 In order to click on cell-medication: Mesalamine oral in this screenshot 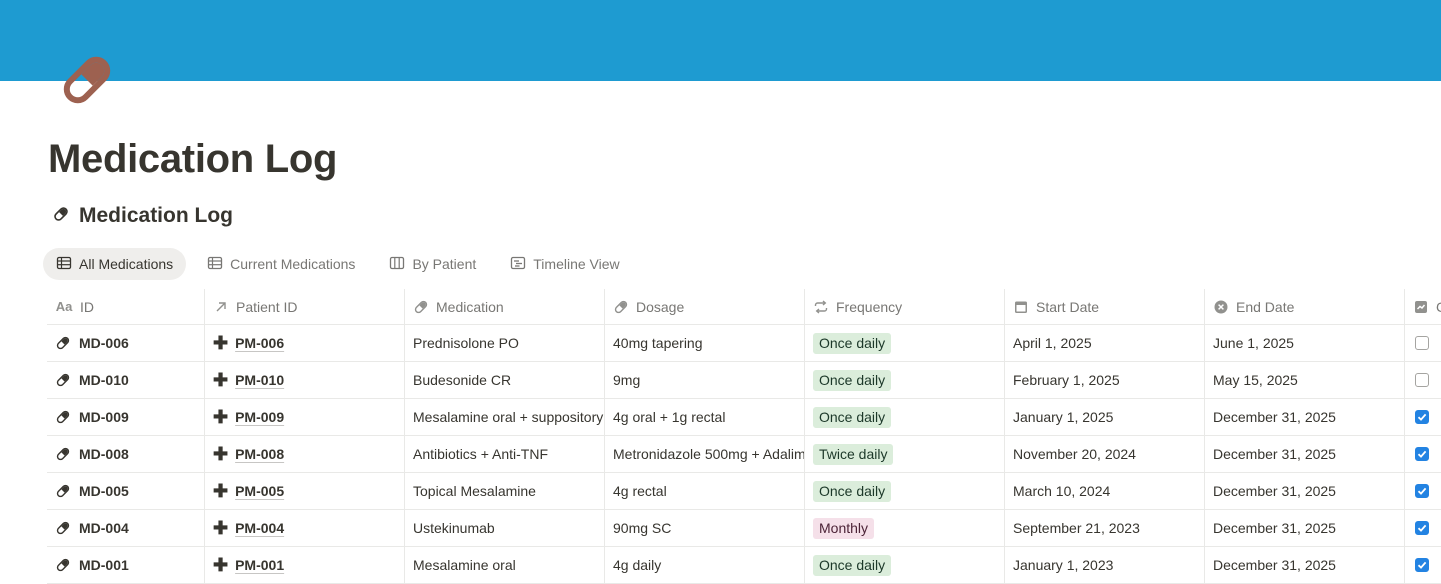, I will do `click(505, 565)`.